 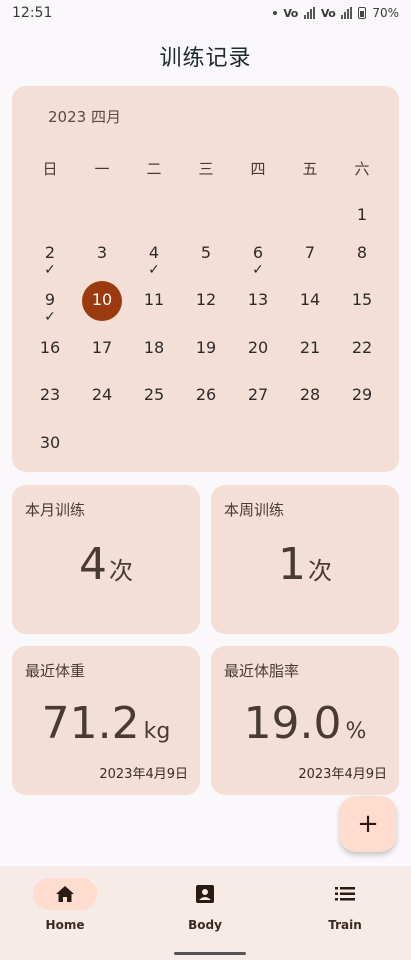 I want to click on calendar-day: 27, so click(x=258, y=395).